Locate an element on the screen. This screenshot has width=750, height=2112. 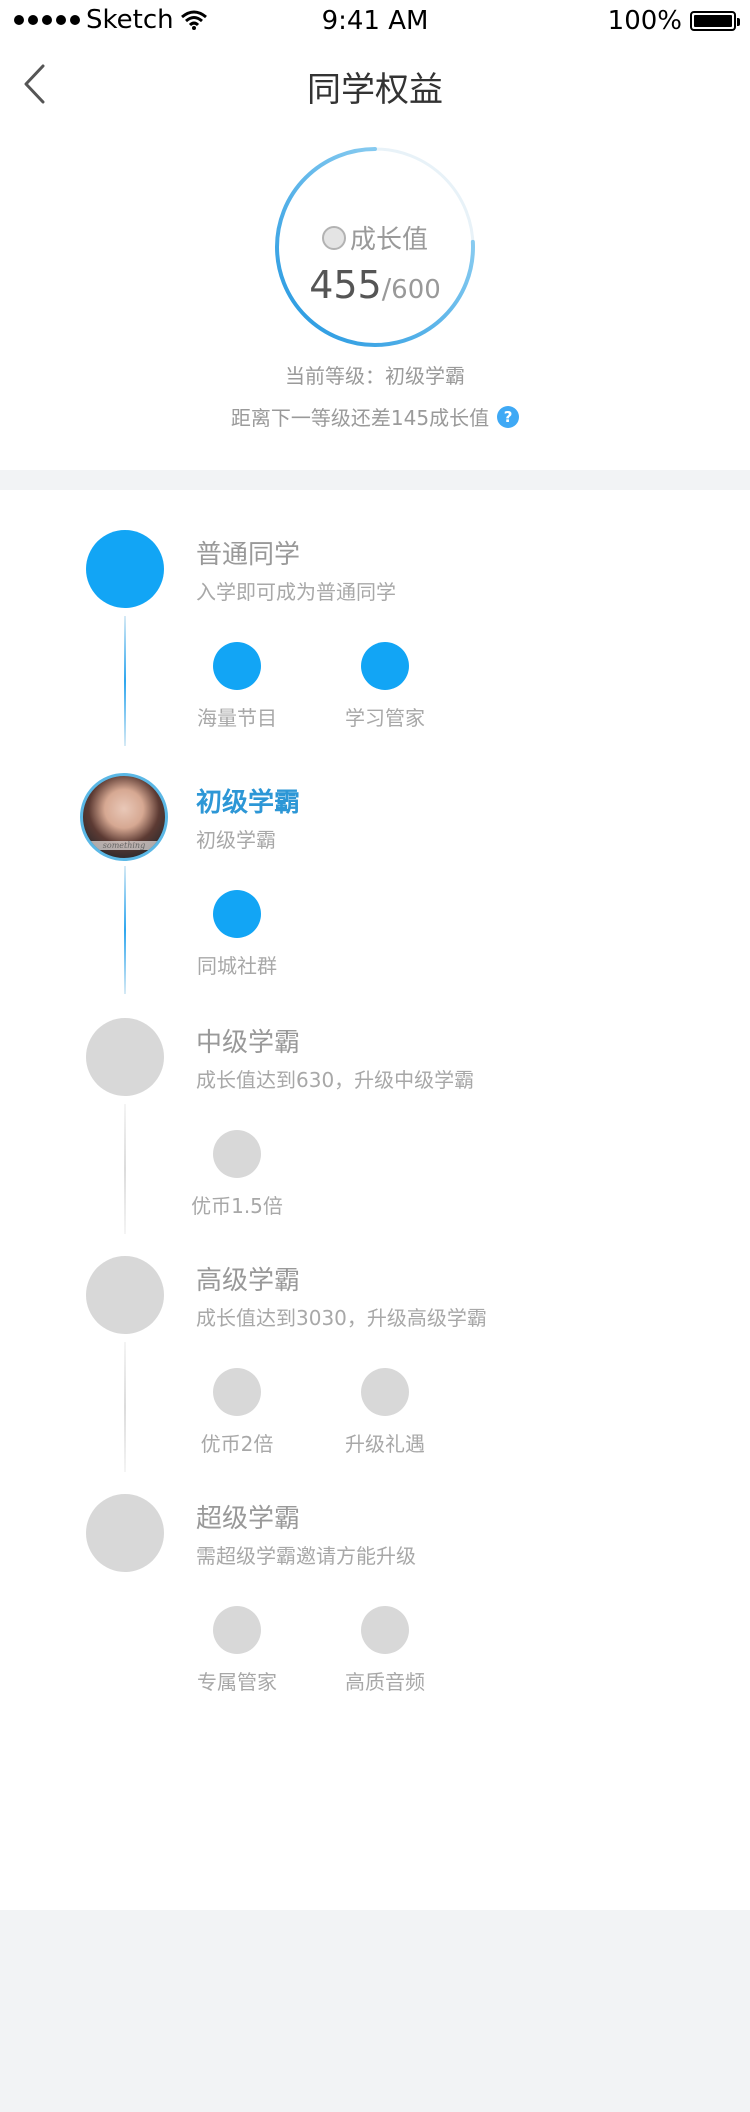
level-desc: 初级学霸 is located at coordinates (236, 840).